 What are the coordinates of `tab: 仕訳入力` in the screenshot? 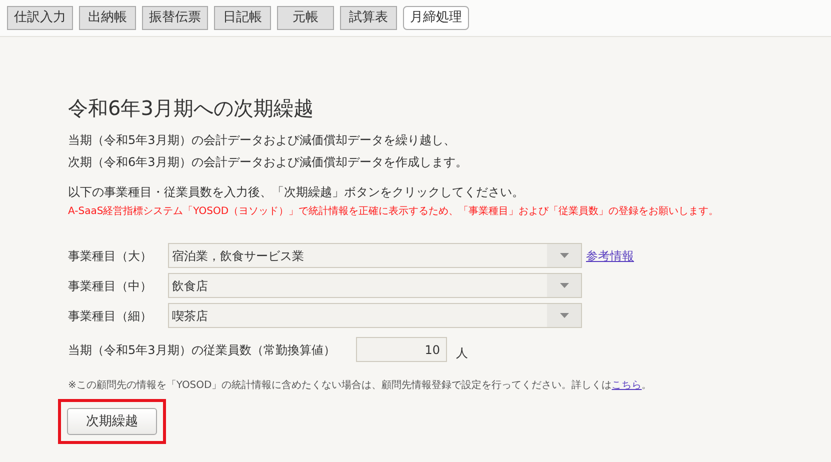 It's located at (40, 18).